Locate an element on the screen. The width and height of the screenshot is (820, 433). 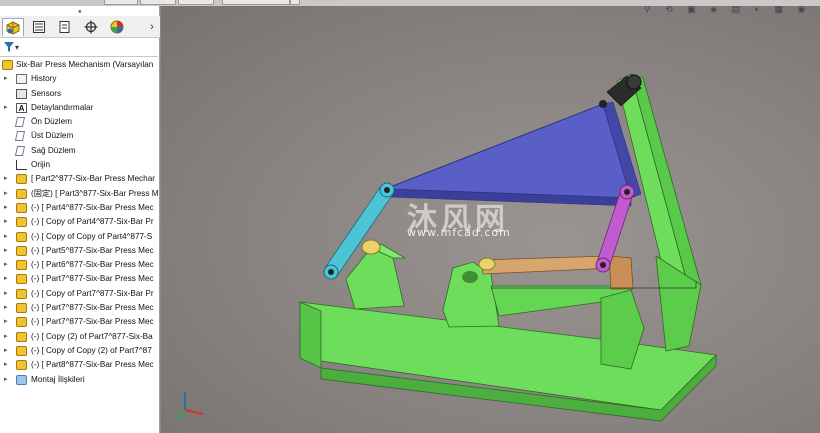
tree-item-part: ▸ (-) [ Part5^877-Six-Bar Press Mec is located at coordinates (80, 251).